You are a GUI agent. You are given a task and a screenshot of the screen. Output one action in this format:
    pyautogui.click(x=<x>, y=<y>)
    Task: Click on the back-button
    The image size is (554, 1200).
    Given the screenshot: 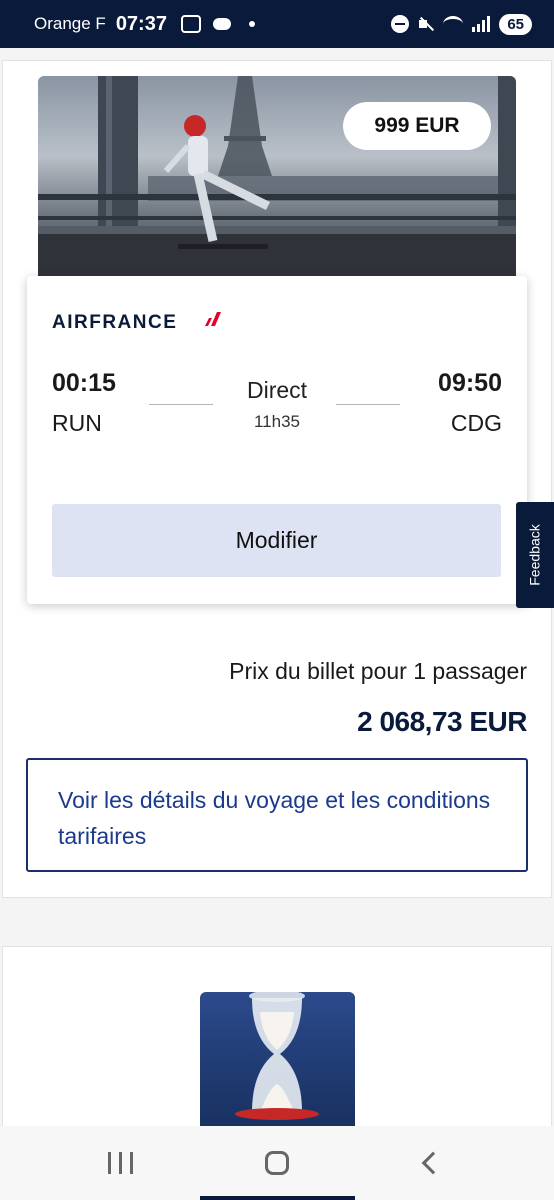 What is the action you would take?
    pyautogui.click(x=430, y=1163)
    